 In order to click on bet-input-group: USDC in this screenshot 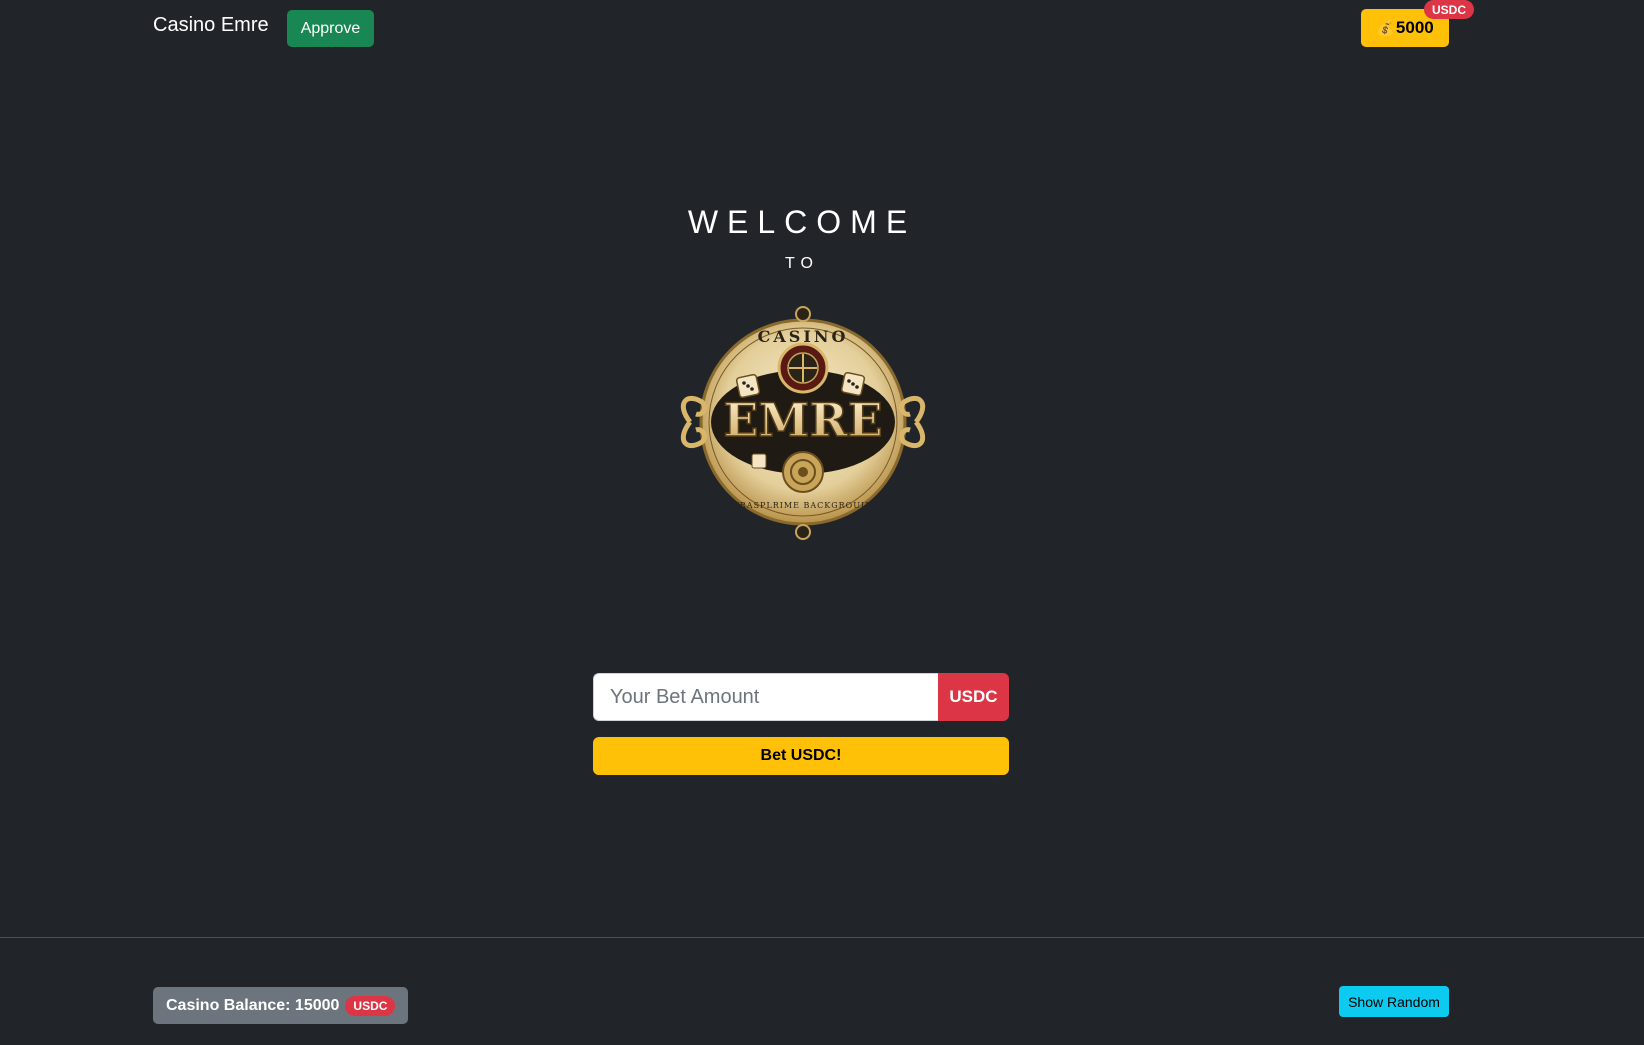, I will do `click(801, 697)`.